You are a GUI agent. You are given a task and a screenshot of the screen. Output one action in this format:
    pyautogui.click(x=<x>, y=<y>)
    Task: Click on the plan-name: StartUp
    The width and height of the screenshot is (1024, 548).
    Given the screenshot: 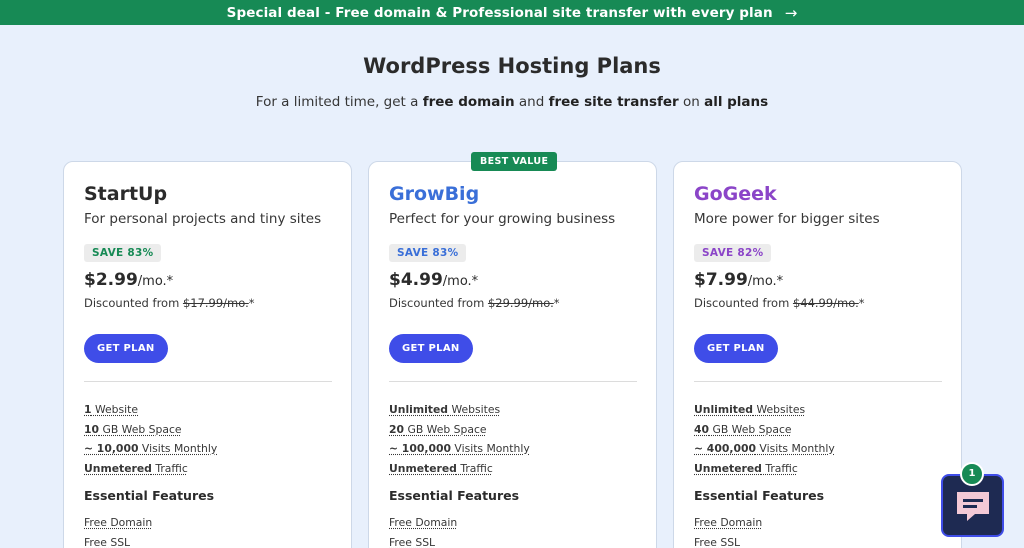 What is the action you would take?
    pyautogui.click(x=126, y=194)
    